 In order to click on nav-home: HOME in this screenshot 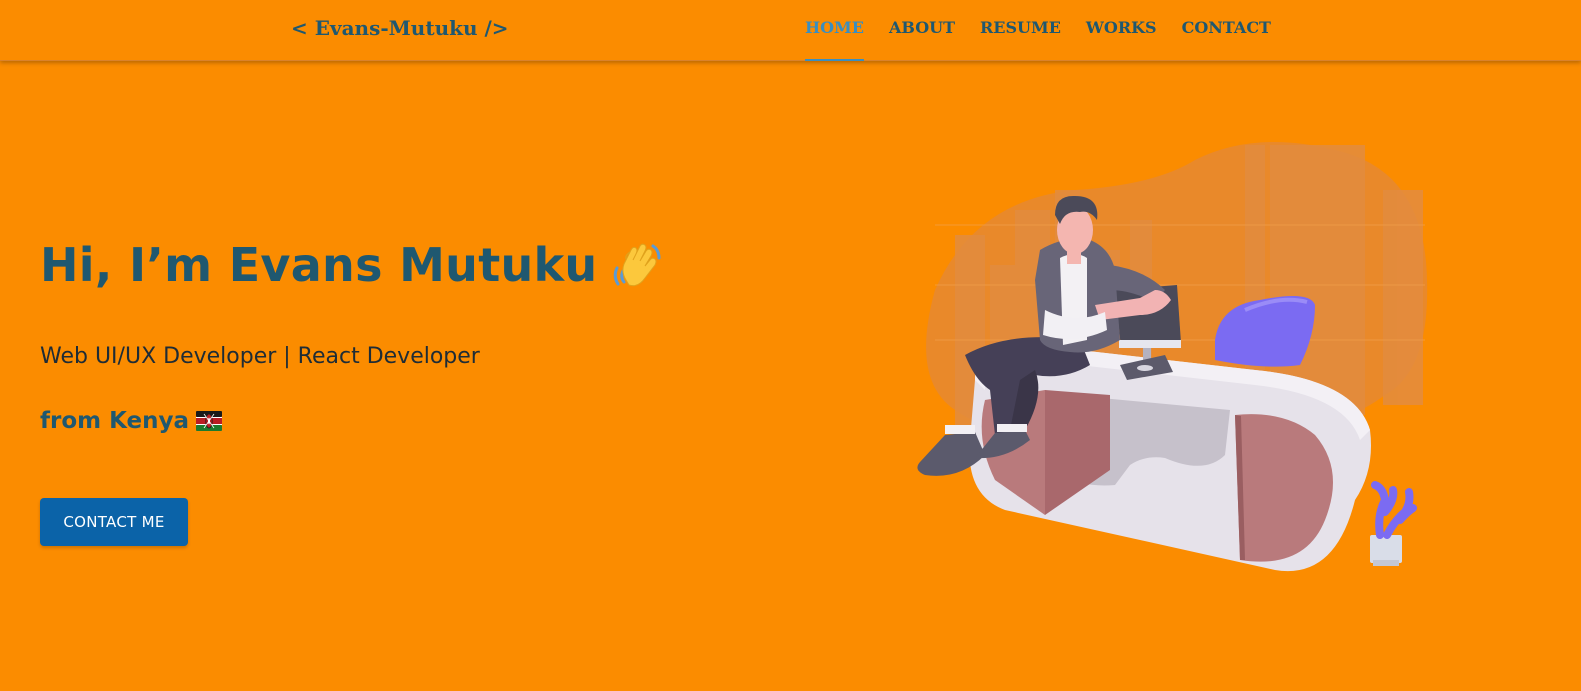, I will do `click(834, 30)`.